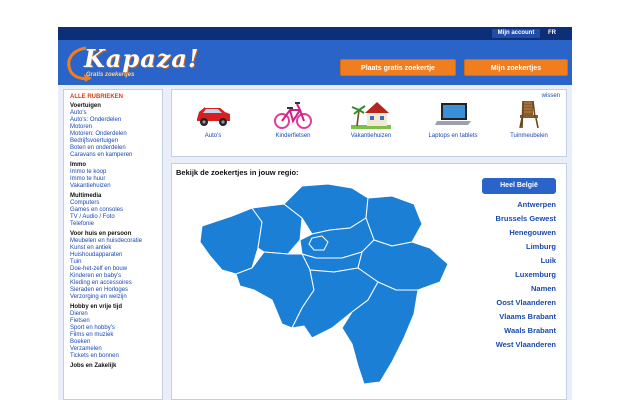  What do you see at coordinates (508, 204) in the screenshot?
I see `region-link-antwerpen: Antwerpen` at bounding box center [508, 204].